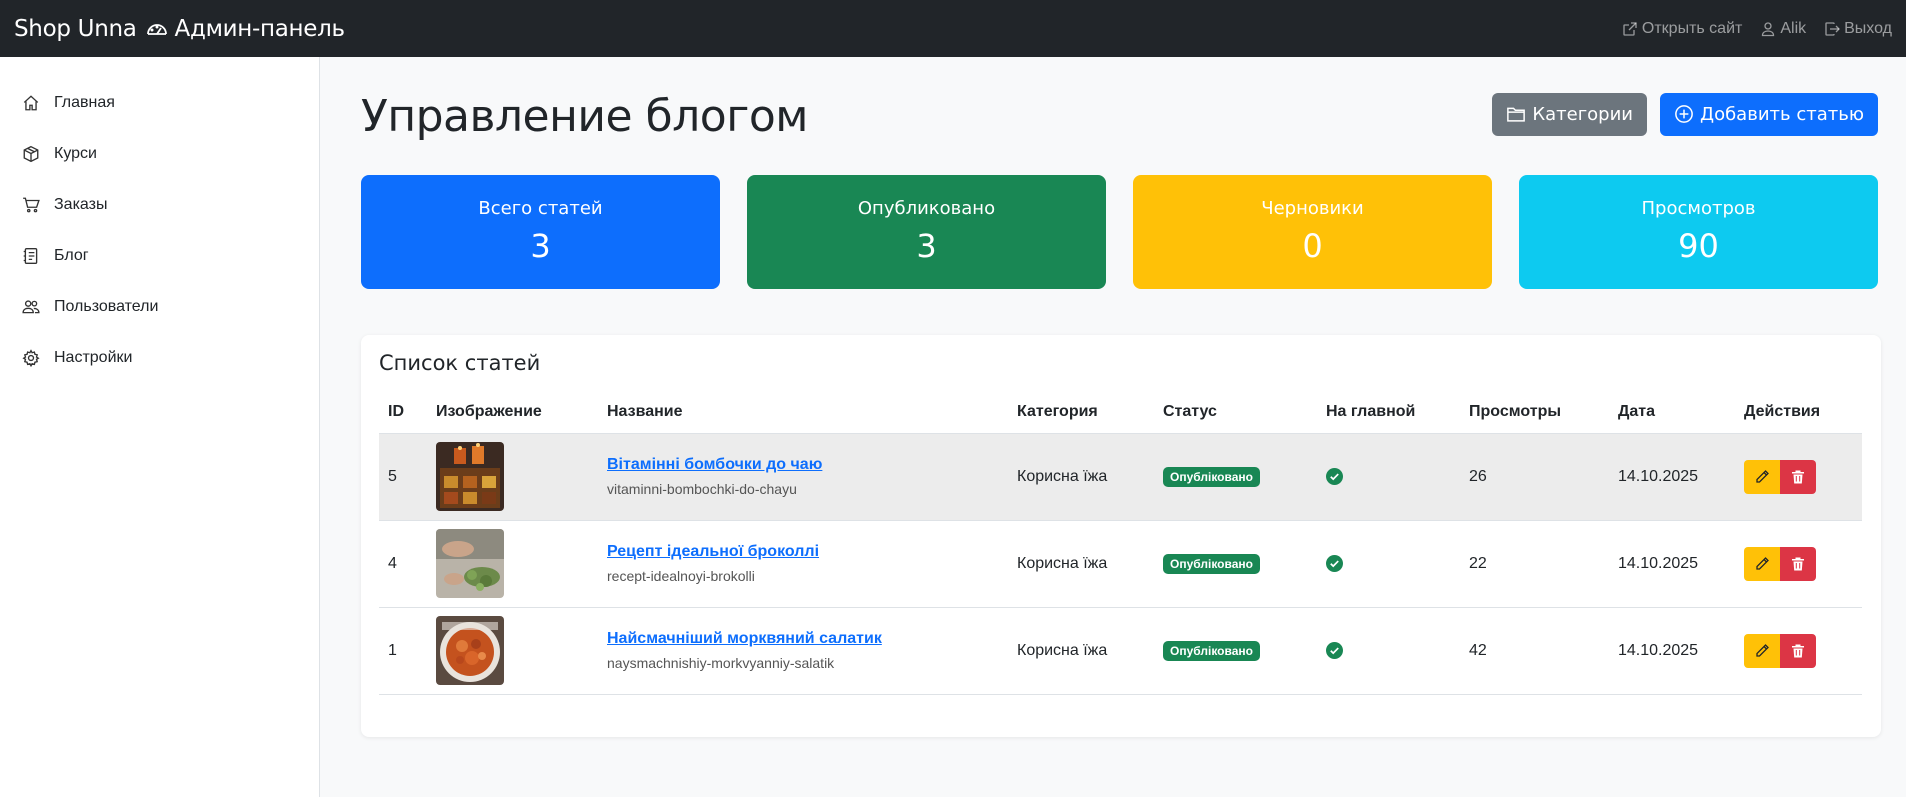  What do you see at coordinates (403, 564) in the screenshot?
I see `row-id: 4` at bounding box center [403, 564].